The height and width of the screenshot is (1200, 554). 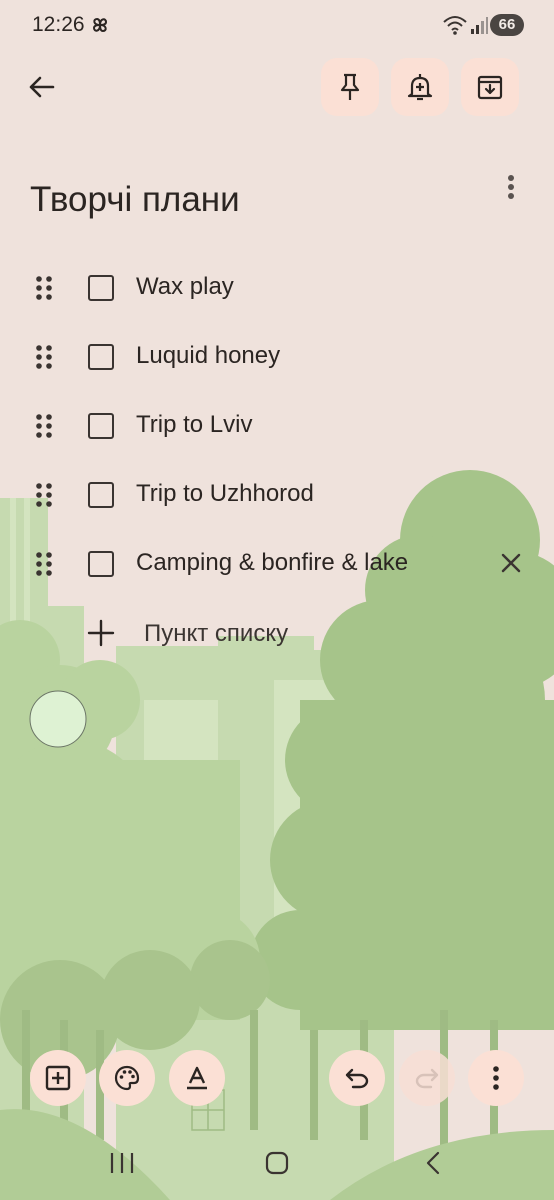 What do you see at coordinates (479, 25) in the screenshot?
I see `signal-icon` at bounding box center [479, 25].